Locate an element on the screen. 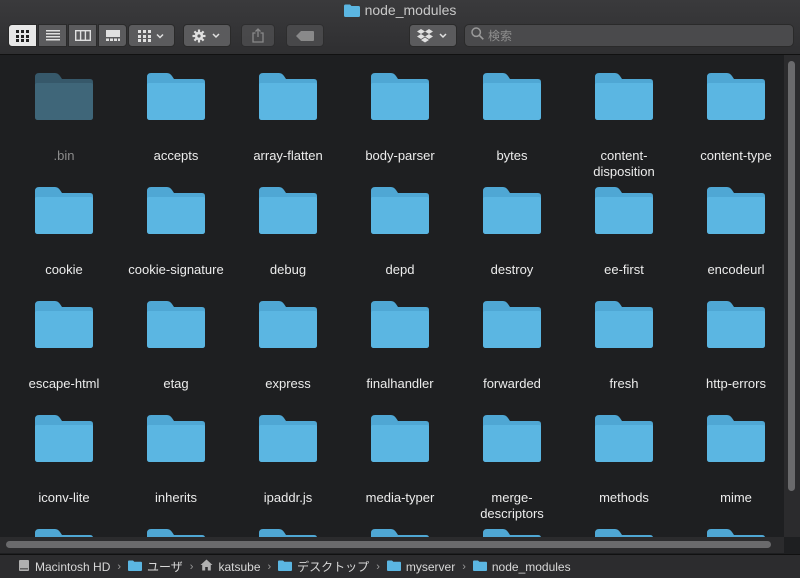 The image size is (800, 578). folder-label: depd is located at coordinates (400, 269).